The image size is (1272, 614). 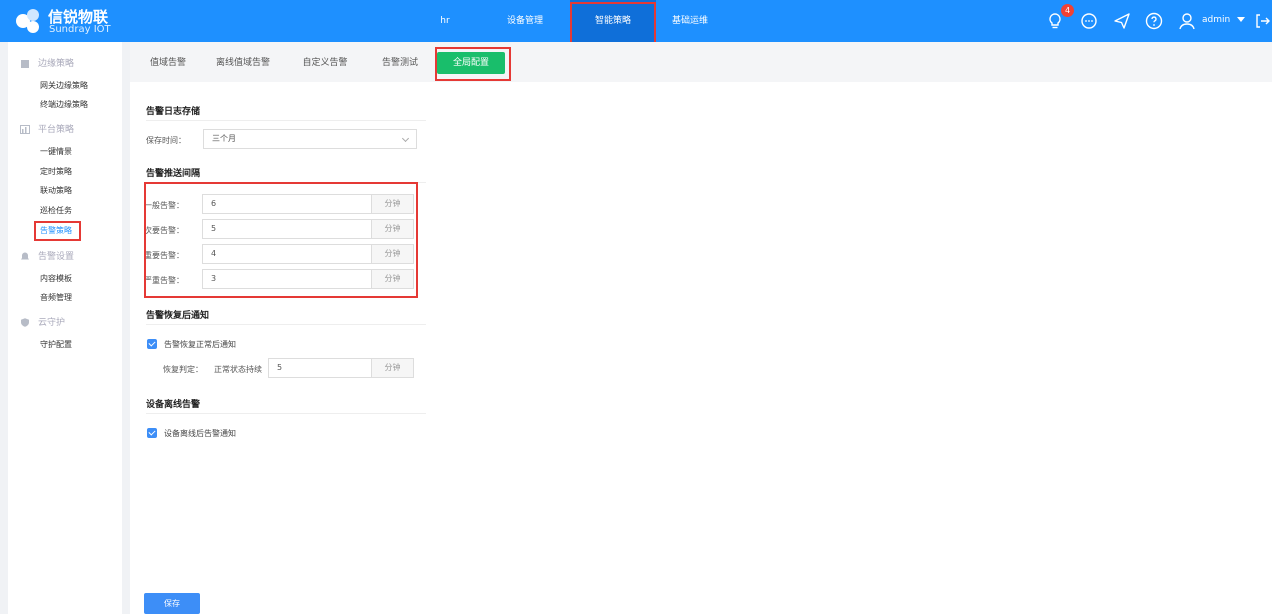 What do you see at coordinates (80, 29) in the screenshot?
I see `brand-subtitle: Sundray IOT` at bounding box center [80, 29].